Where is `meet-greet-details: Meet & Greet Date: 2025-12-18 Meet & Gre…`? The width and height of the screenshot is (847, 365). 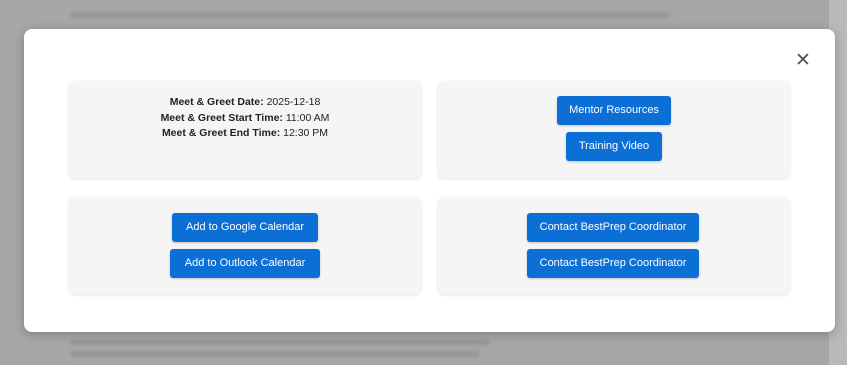 meet-greet-details: Meet & Greet Date: 2025-12-18 Meet & Gre… is located at coordinates (245, 118).